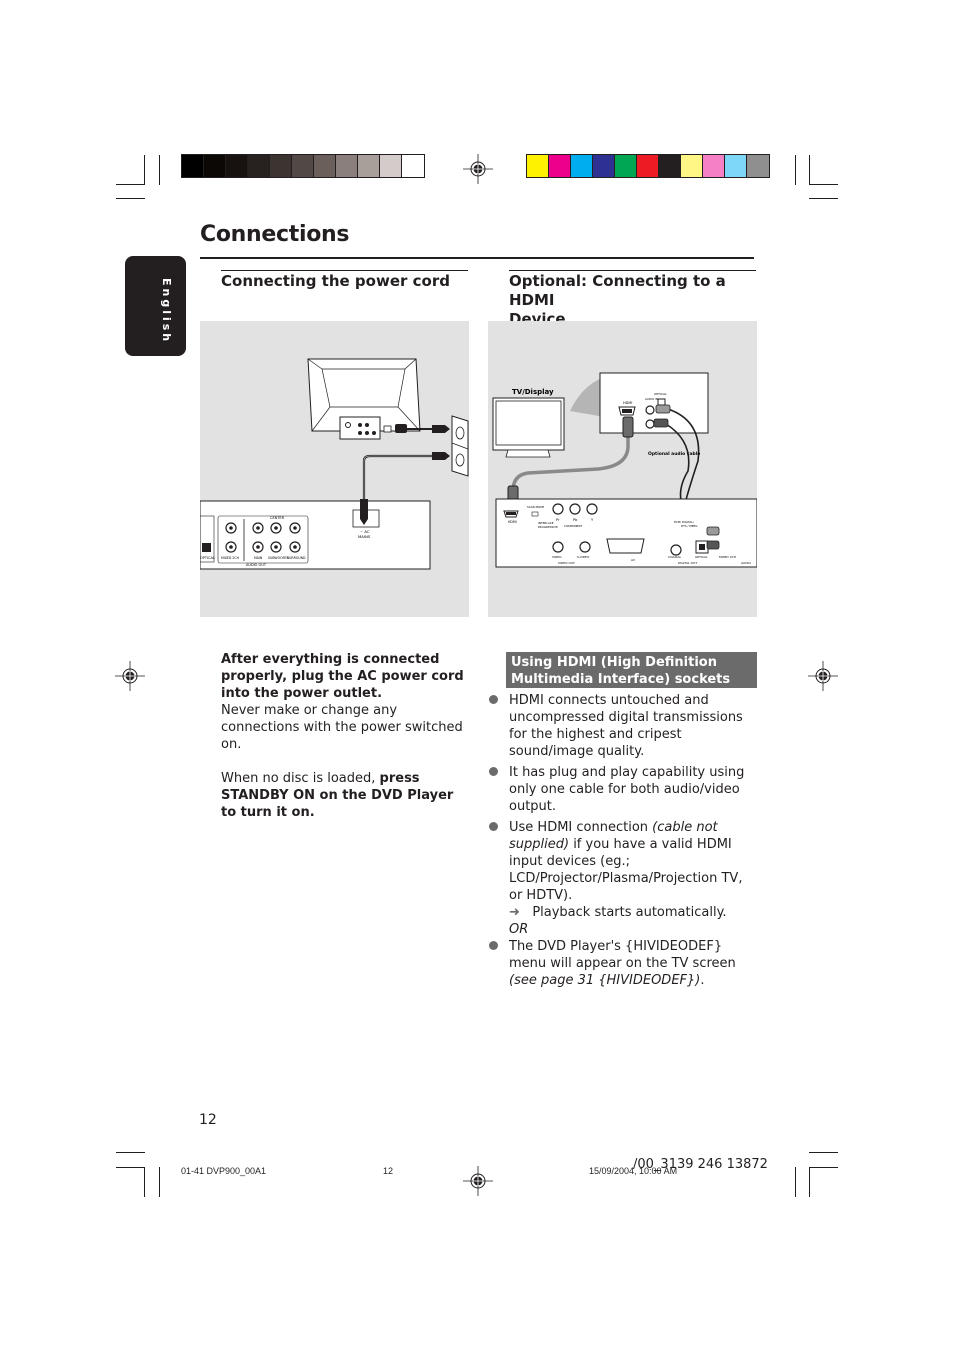 The width and height of the screenshot is (954, 1351). Describe the element at coordinates (460, 446) in the screenshot. I see `wall-outlet-icon` at that location.